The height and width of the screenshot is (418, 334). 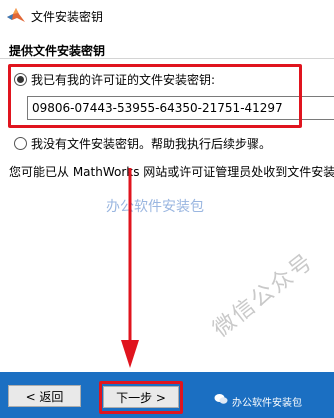 I want to click on back-button: < 返回, so click(x=44, y=396).